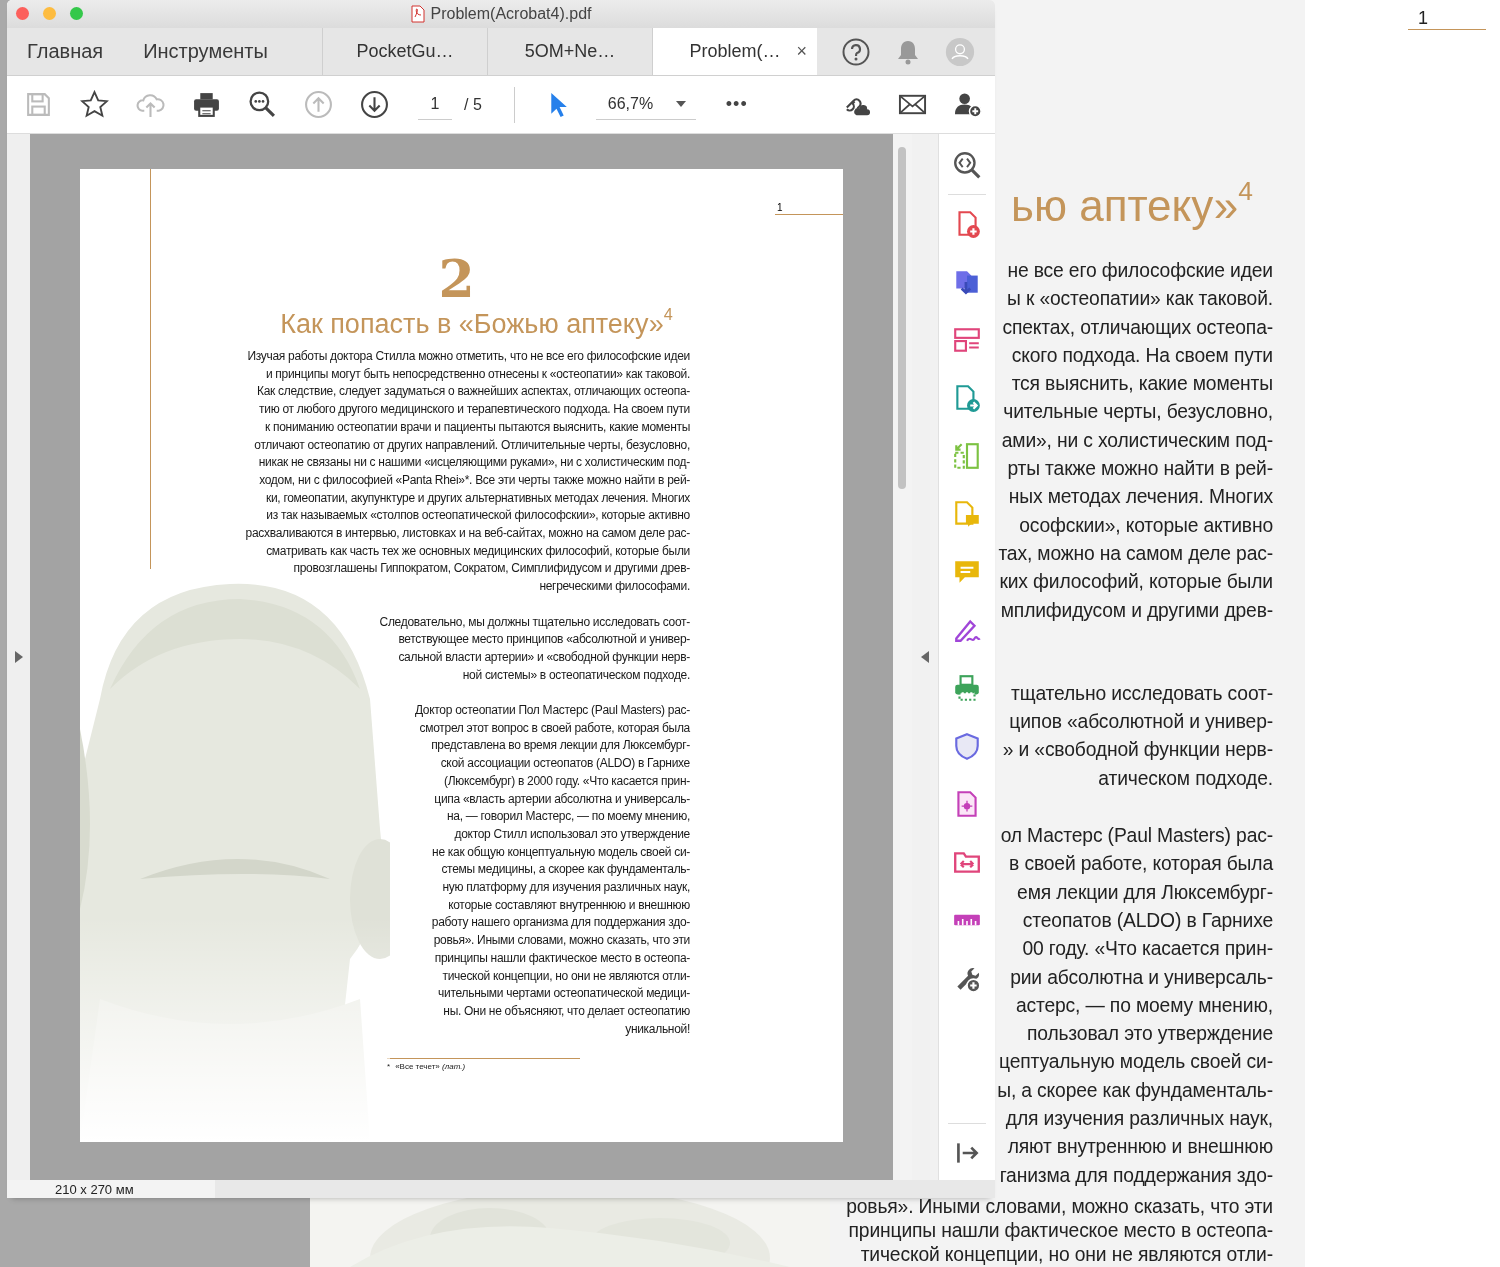  I want to click on layout-icon, so click(967, 340).